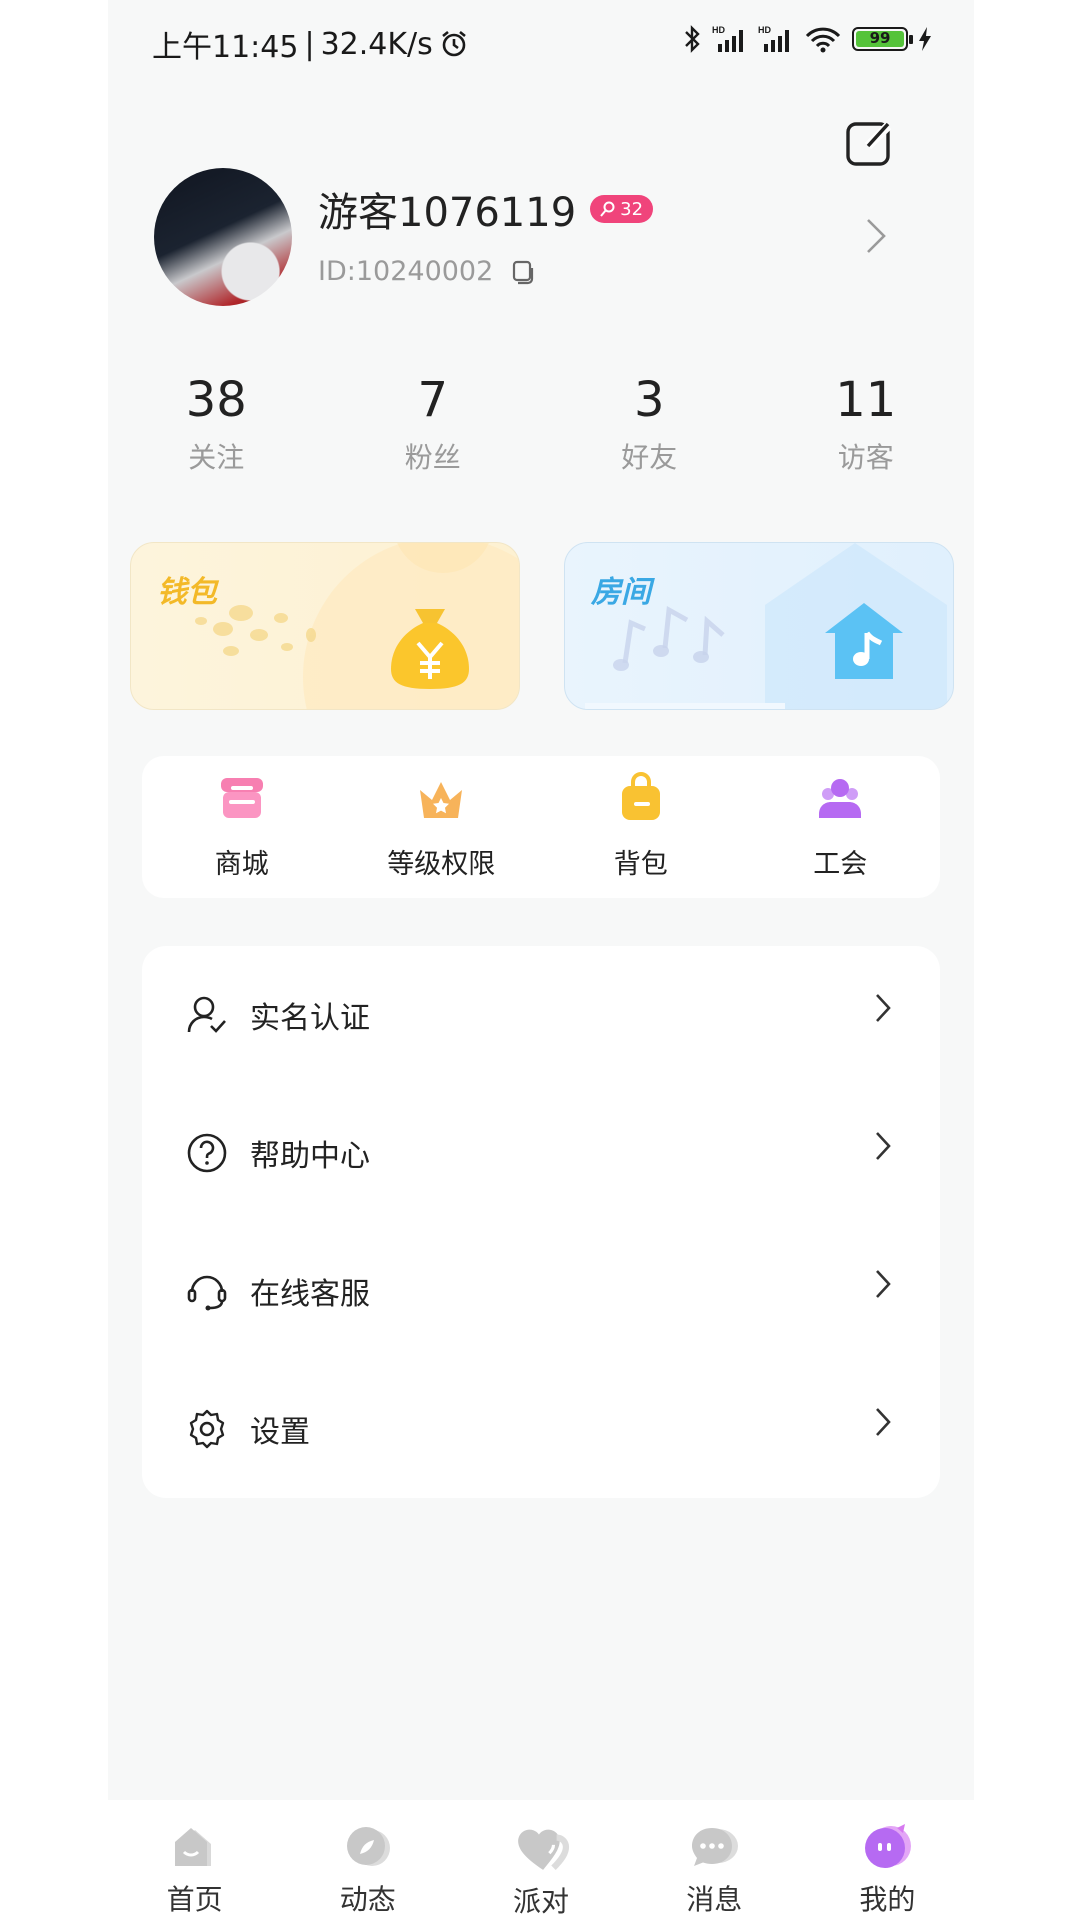 This screenshot has height=1920, width=1080. Describe the element at coordinates (441, 864) in the screenshot. I see `quick-label: 等级权限` at that location.